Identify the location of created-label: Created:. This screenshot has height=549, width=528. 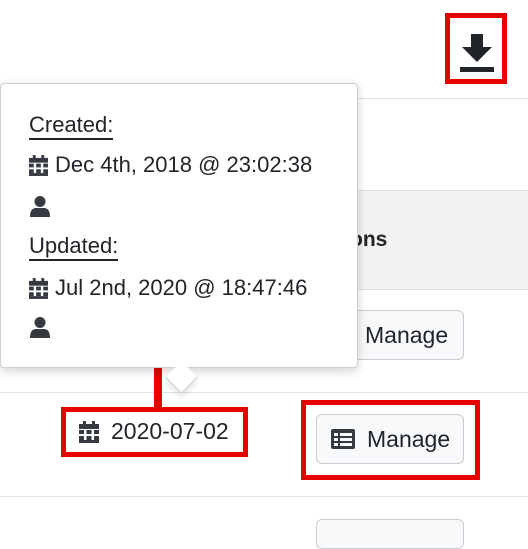
(71, 126).